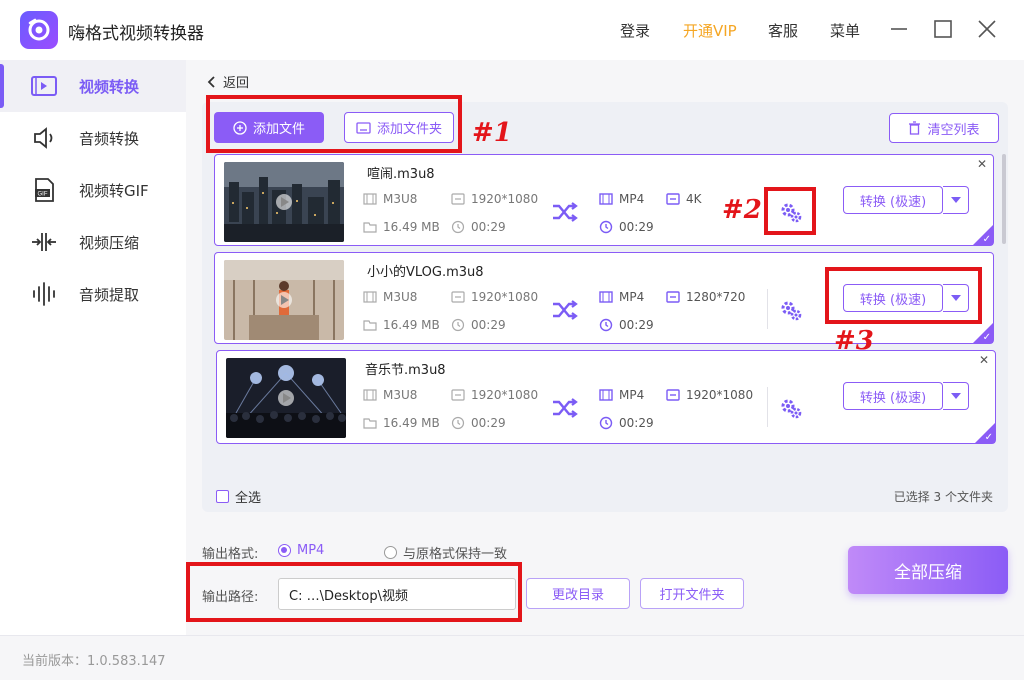  What do you see at coordinates (1004, 199) in the screenshot?
I see `scrollbar-thumb` at bounding box center [1004, 199].